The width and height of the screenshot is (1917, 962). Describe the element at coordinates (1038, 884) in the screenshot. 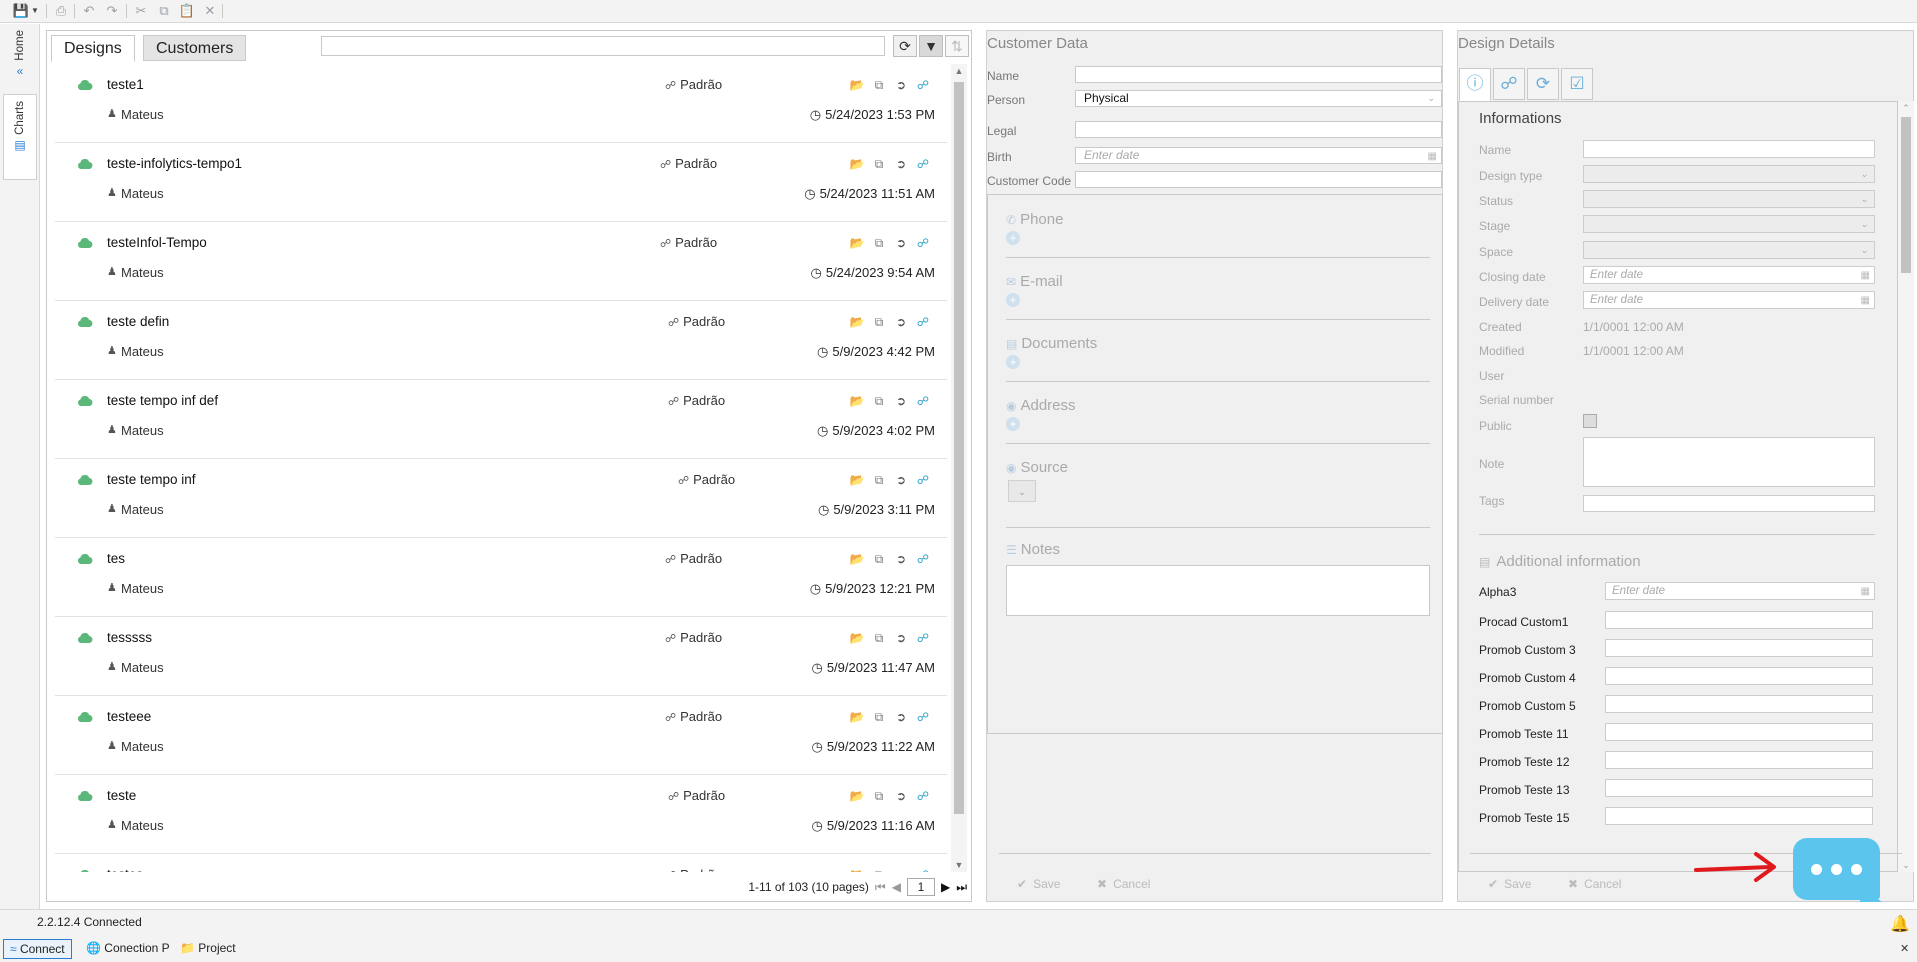

I see `customer-save-button: ✔ Save` at that location.